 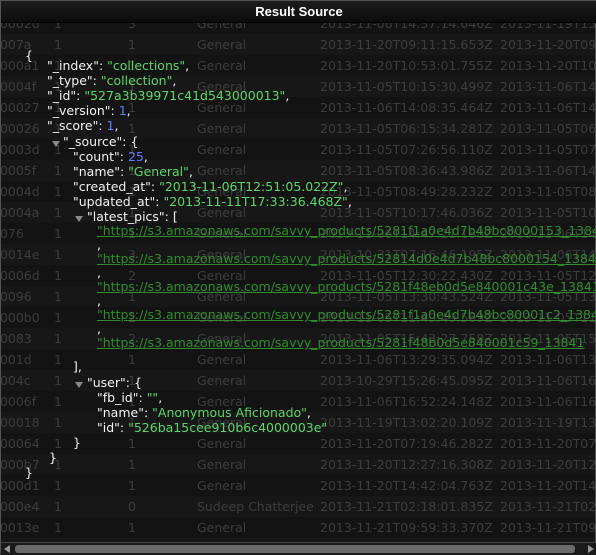 What do you see at coordinates (212, 427) in the screenshot?
I see `json-user-id-line: "id": "526ba15cee910b6c4000003e"` at bounding box center [212, 427].